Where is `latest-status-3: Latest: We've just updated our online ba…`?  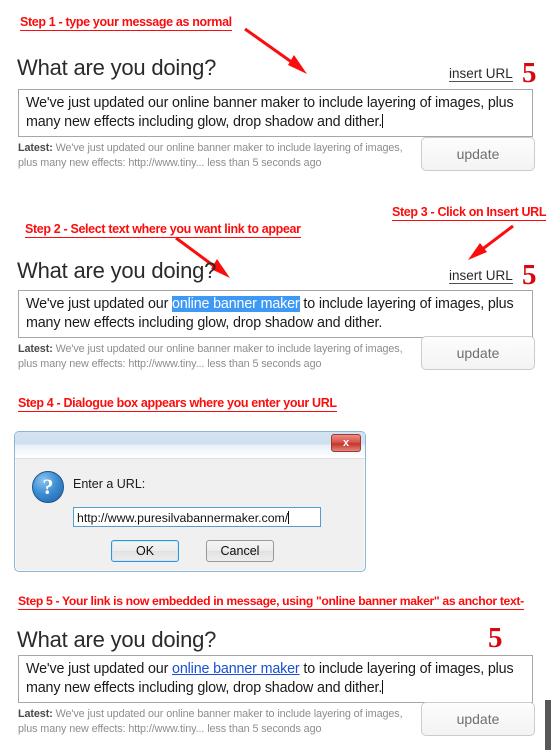 latest-status-3: Latest: We've just updated our online ba… is located at coordinates (218, 722).